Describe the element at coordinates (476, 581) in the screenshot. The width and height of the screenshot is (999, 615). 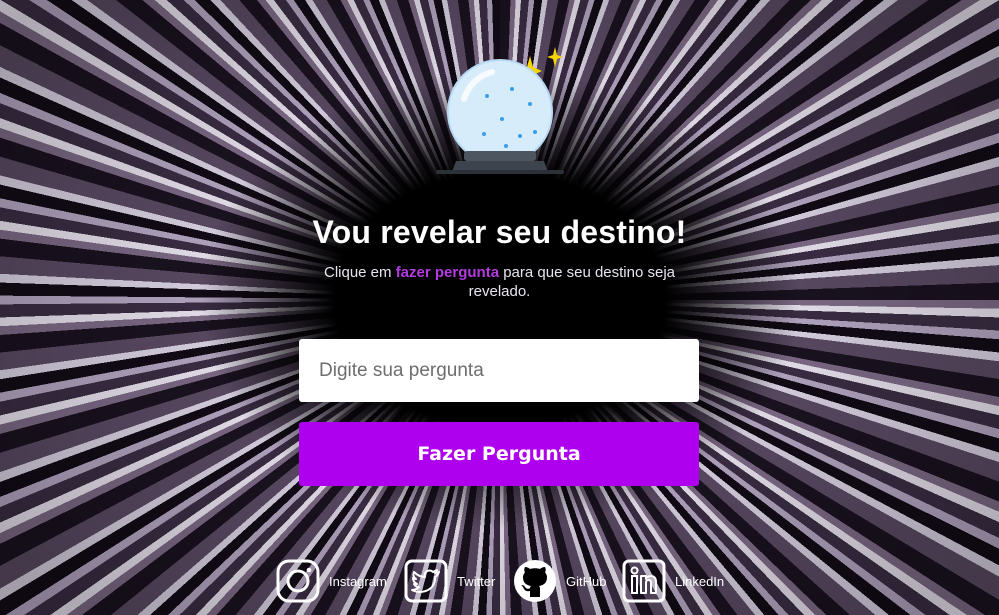
I see `social-label-twitter: Twitter` at that location.